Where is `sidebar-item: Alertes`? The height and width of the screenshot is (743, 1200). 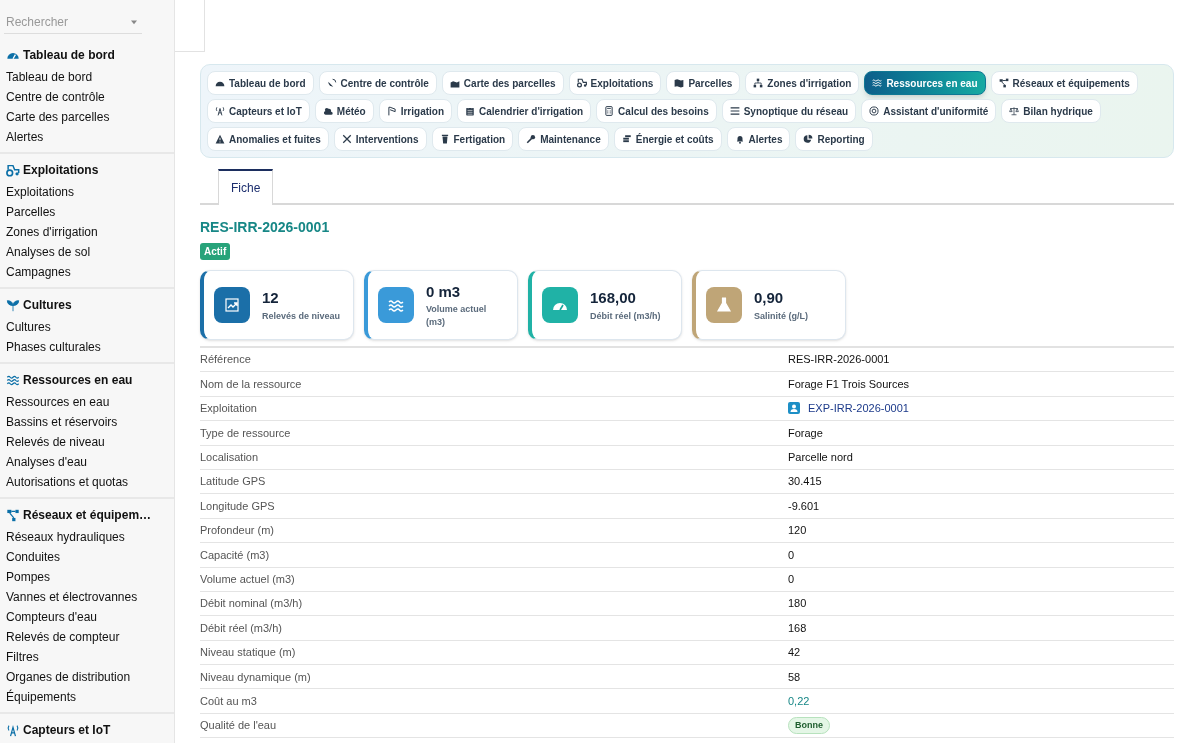 sidebar-item: Alertes is located at coordinates (87, 137).